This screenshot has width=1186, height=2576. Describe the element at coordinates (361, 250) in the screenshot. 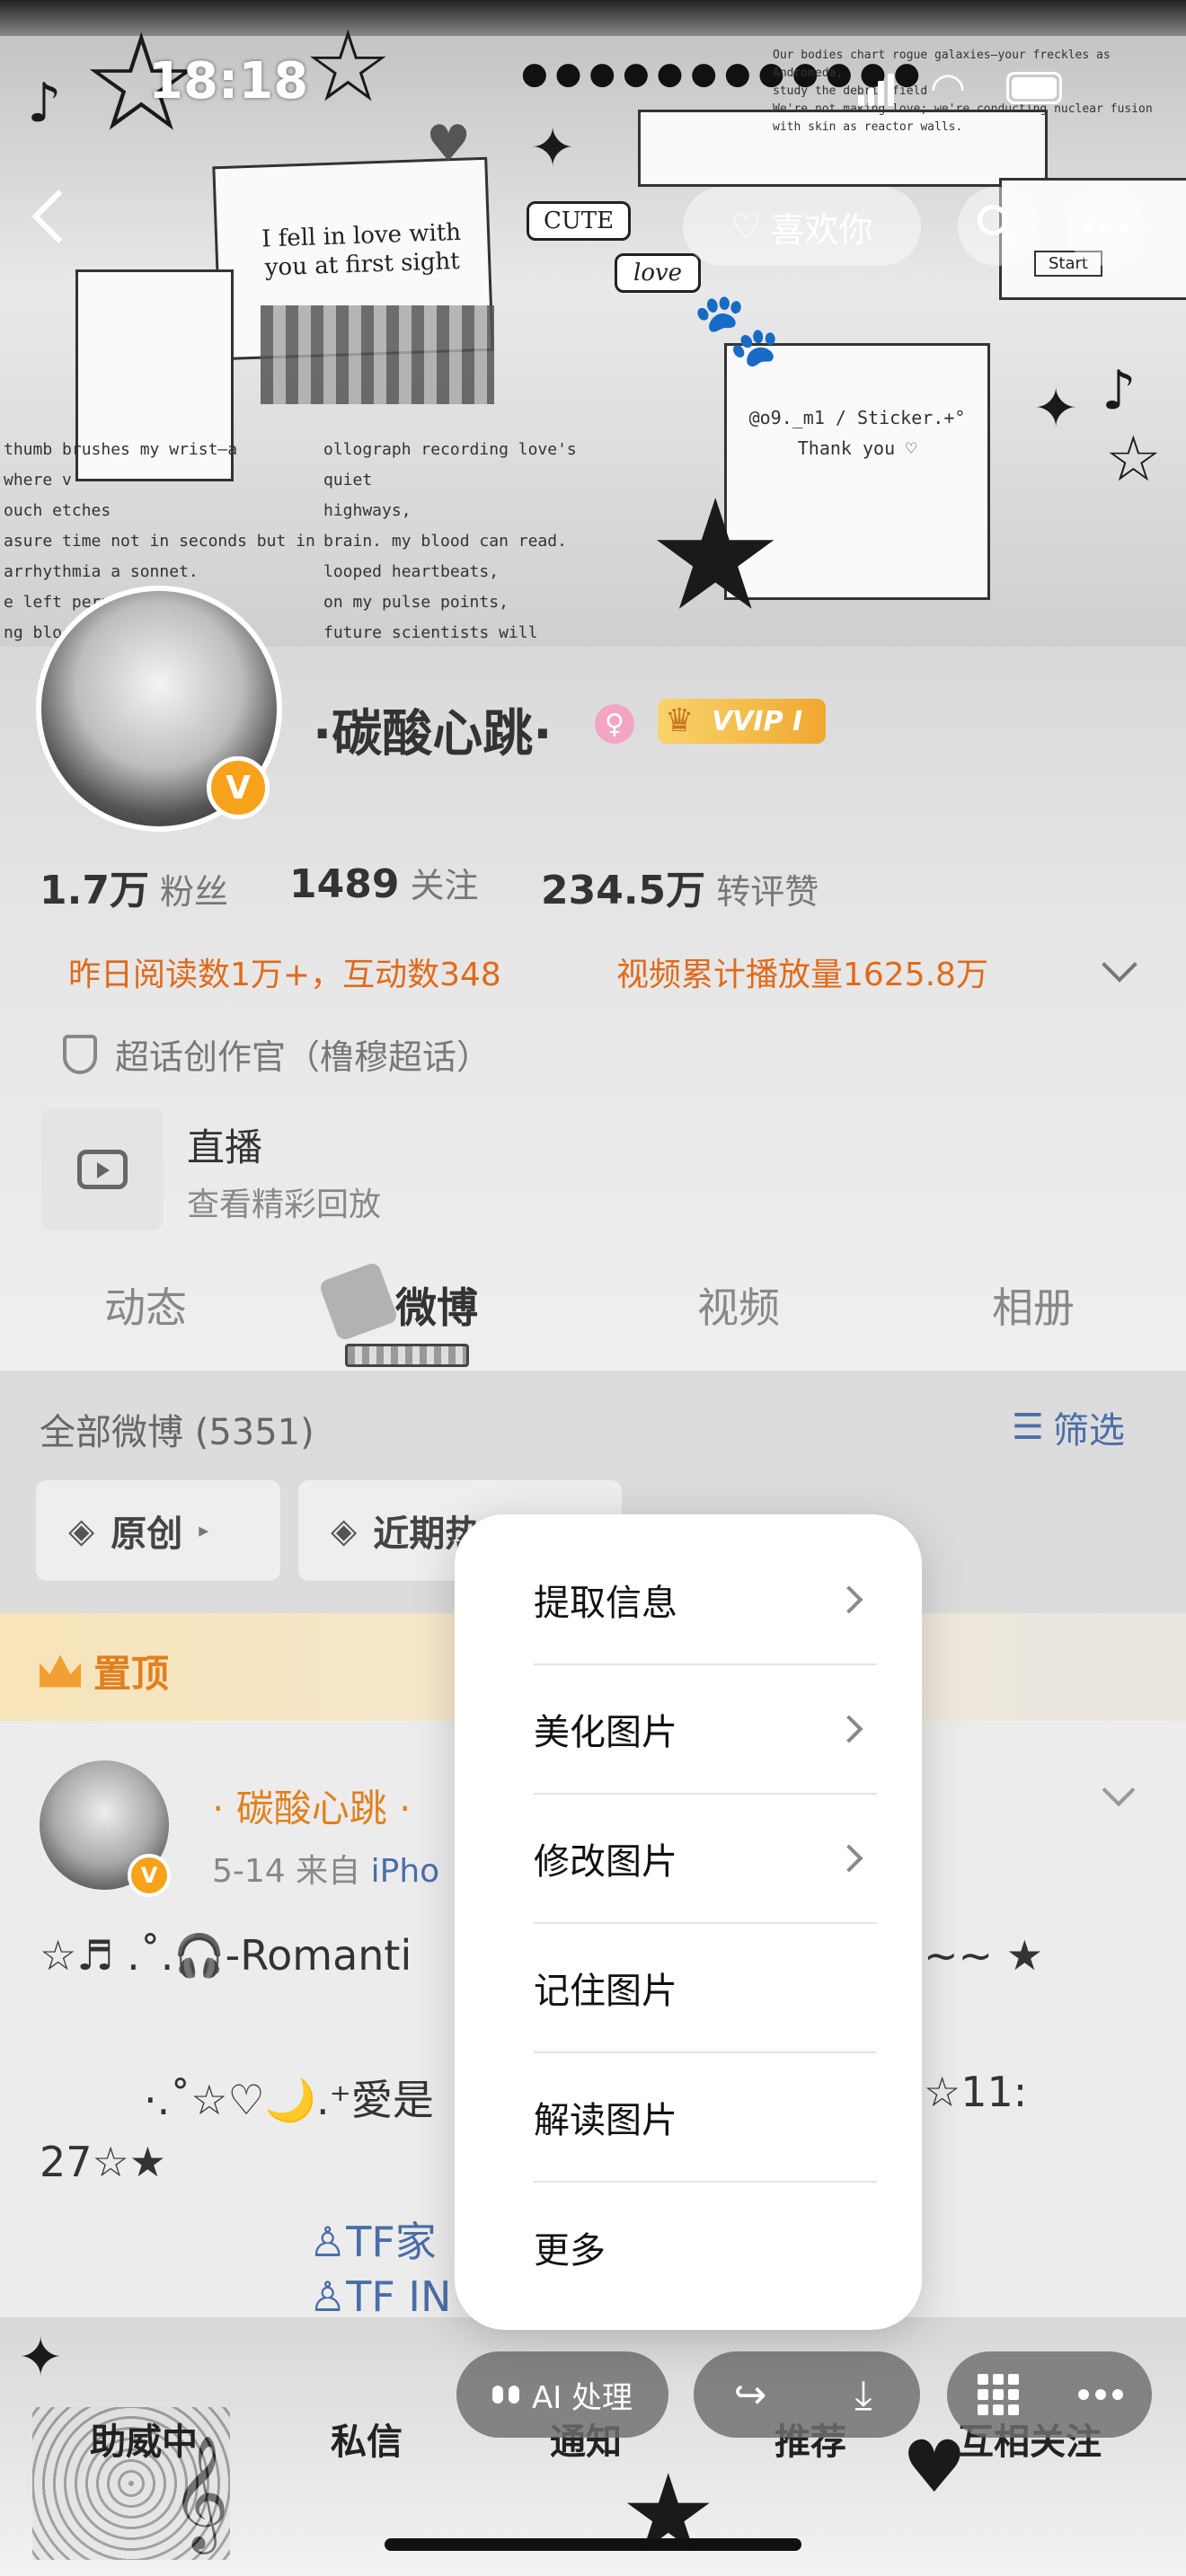

I see `love-note-text: I fell in love with you at first sight` at that location.